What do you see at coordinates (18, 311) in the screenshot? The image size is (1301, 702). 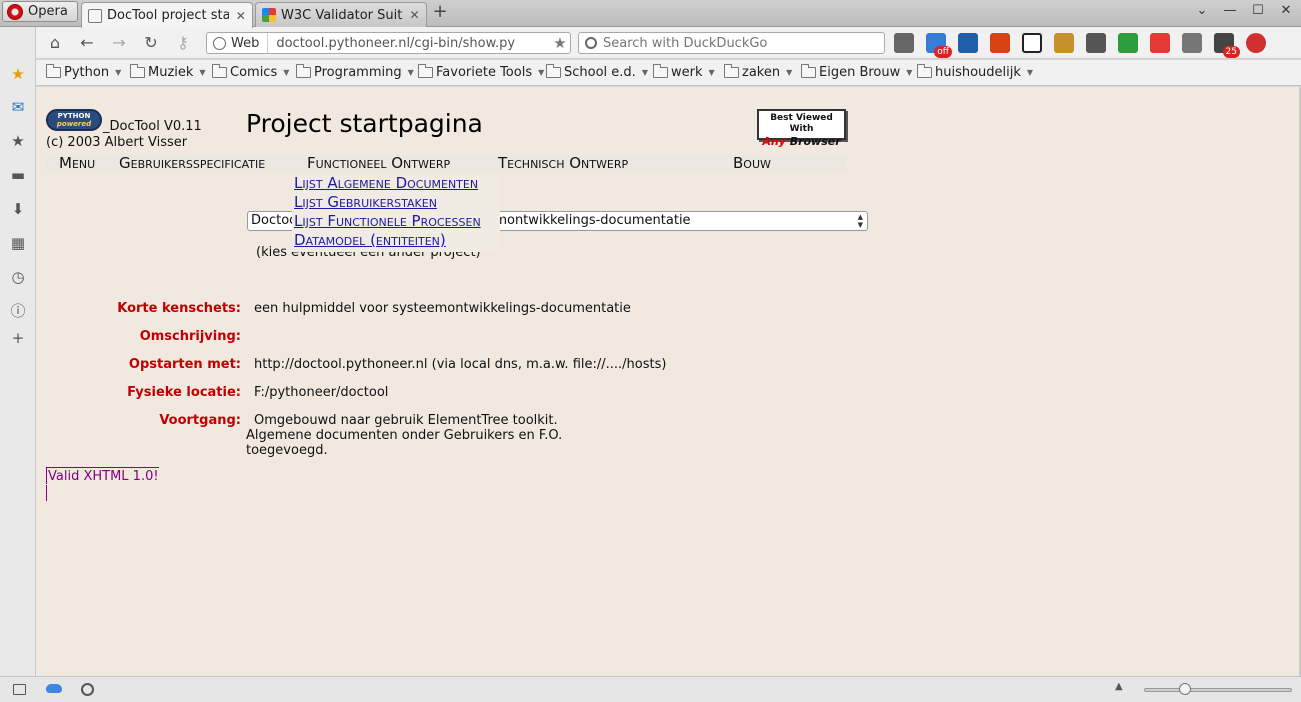 I see `info-icon: ⓘ` at bounding box center [18, 311].